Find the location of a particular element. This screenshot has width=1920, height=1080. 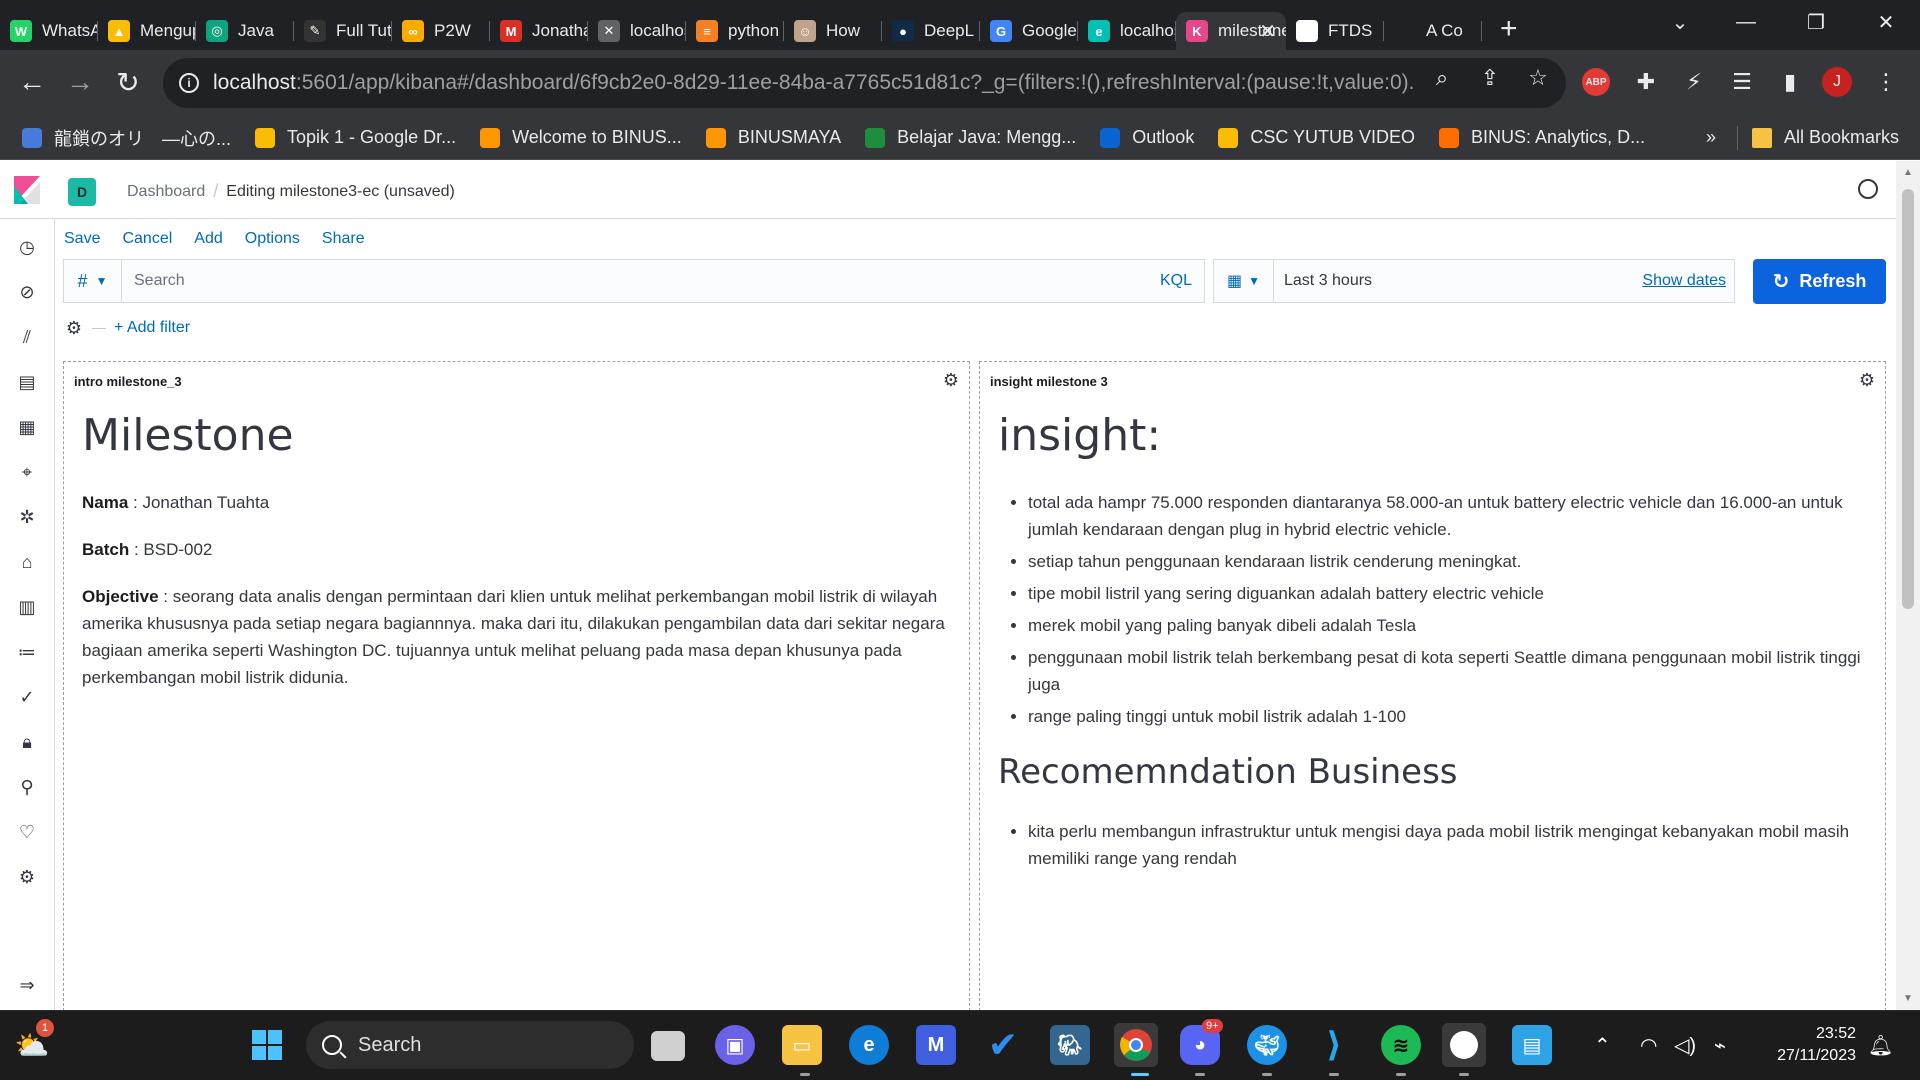

filter-options-gear-icon: ⚙ is located at coordinates (74, 328).